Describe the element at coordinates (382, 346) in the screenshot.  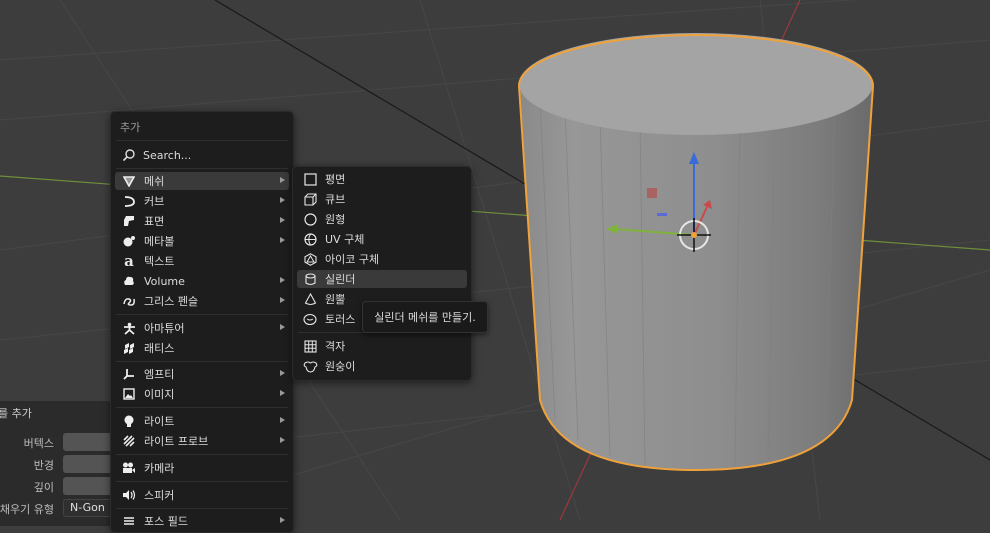
I see `mesh-item-grid: 격자` at that location.